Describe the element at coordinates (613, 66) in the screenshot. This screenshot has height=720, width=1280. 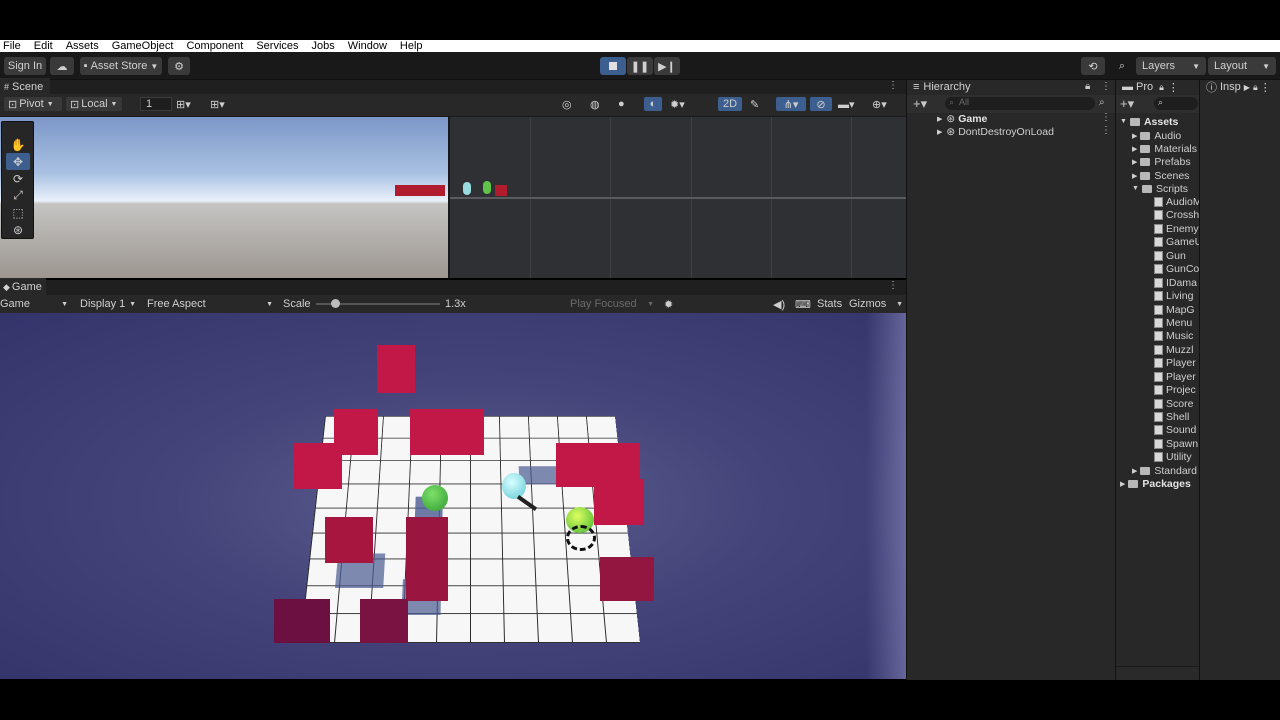
I see `play-button` at that location.